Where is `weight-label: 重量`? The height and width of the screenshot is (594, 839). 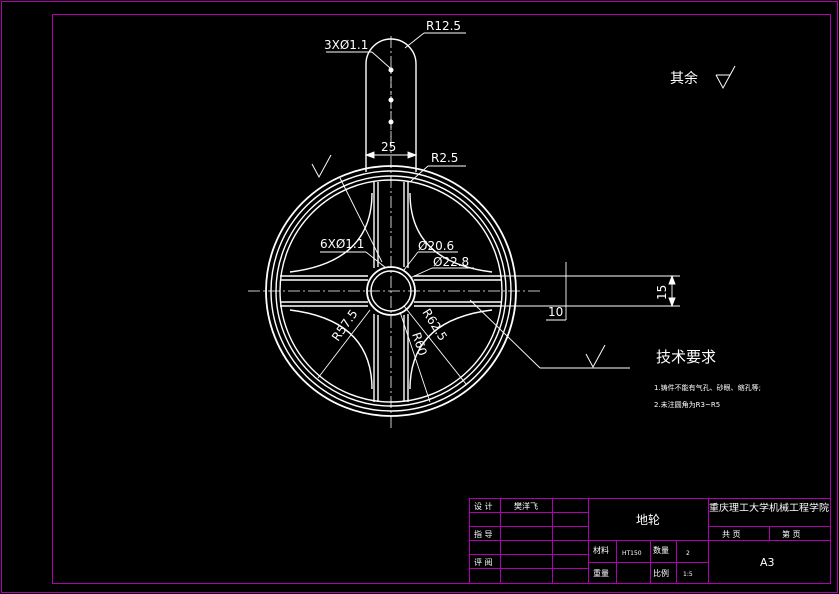 weight-label: 重量 is located at coordinates (601, 573).